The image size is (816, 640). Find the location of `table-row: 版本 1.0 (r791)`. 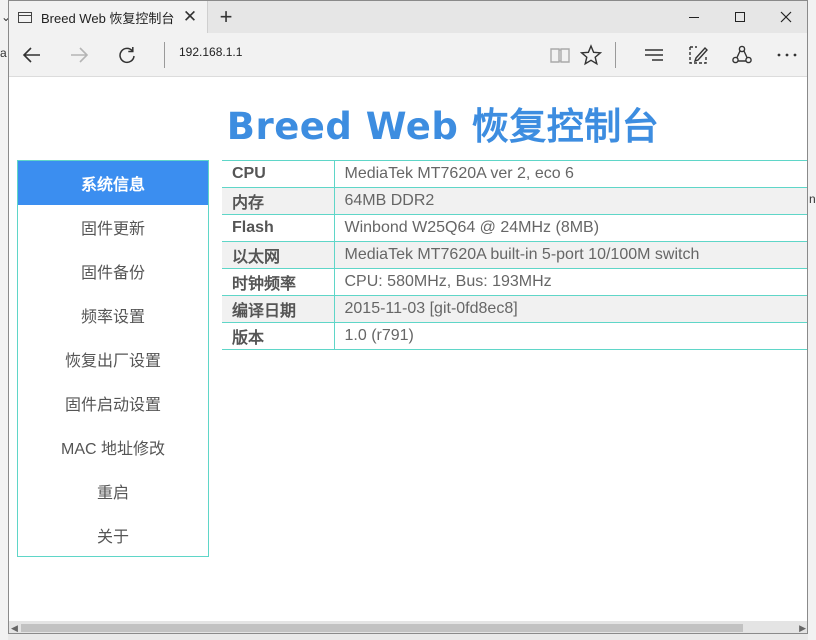

table-row: 版本 1.0 (r791) is located at coordinates (514, 336).